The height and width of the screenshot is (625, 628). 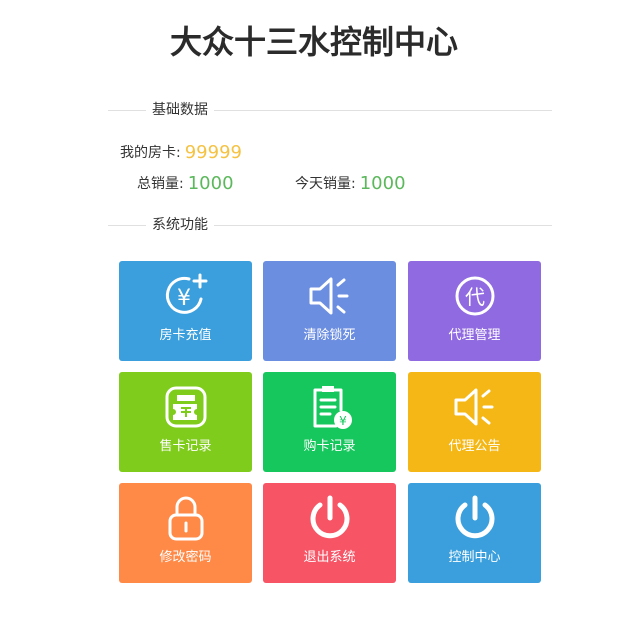 I want to click on tile-room-card-recharge: ¥ 房卡充值, so click(x=185, y=311).